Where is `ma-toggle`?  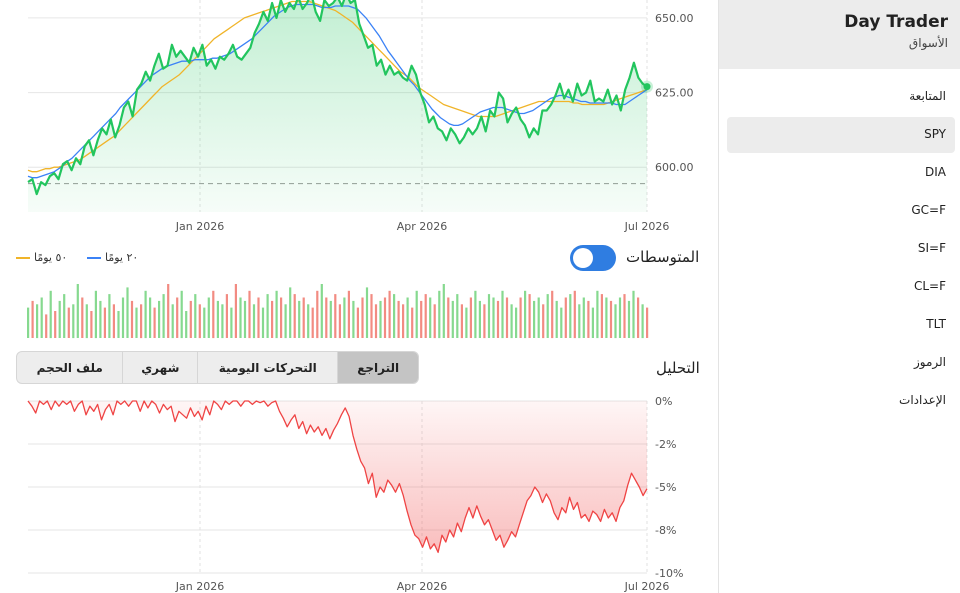
ma-toggle is located at coordinates (593, 258).